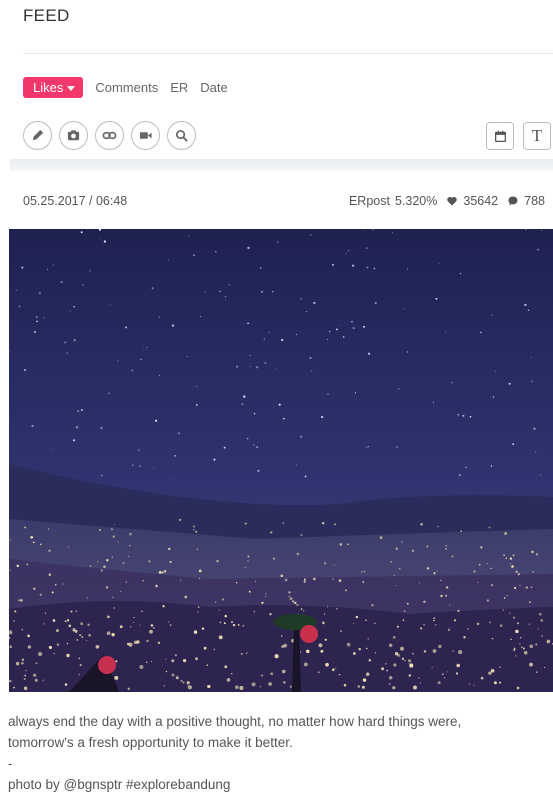  Describe the element at coordinates (213, 87) in the screenshot. I see `sort-date-button: Date` at that location.